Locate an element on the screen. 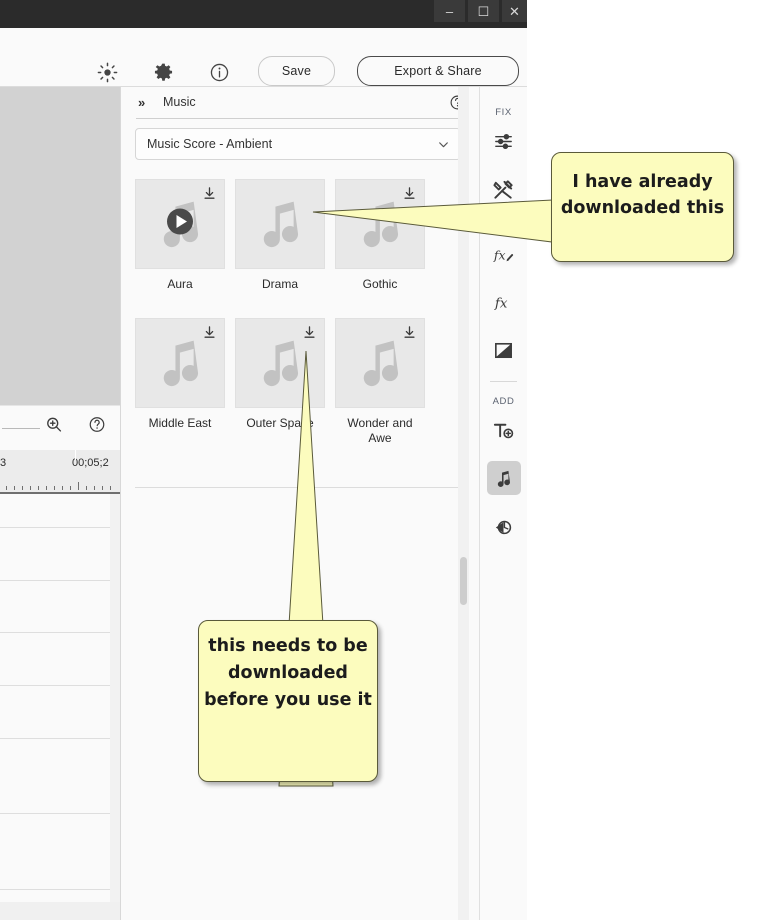 This screenshot has height=920, width=771. music-category-select: Music Score - Ambient is located at coordinates (298, 144).